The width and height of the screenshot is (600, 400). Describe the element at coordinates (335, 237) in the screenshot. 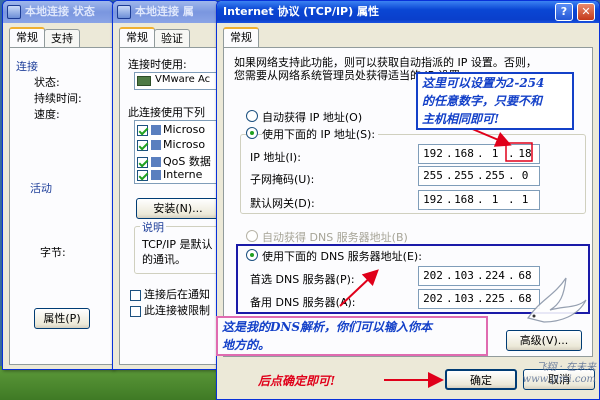

I see `auto-dns-label: 自动获得 DNS 服务器地址(B)` at that location.